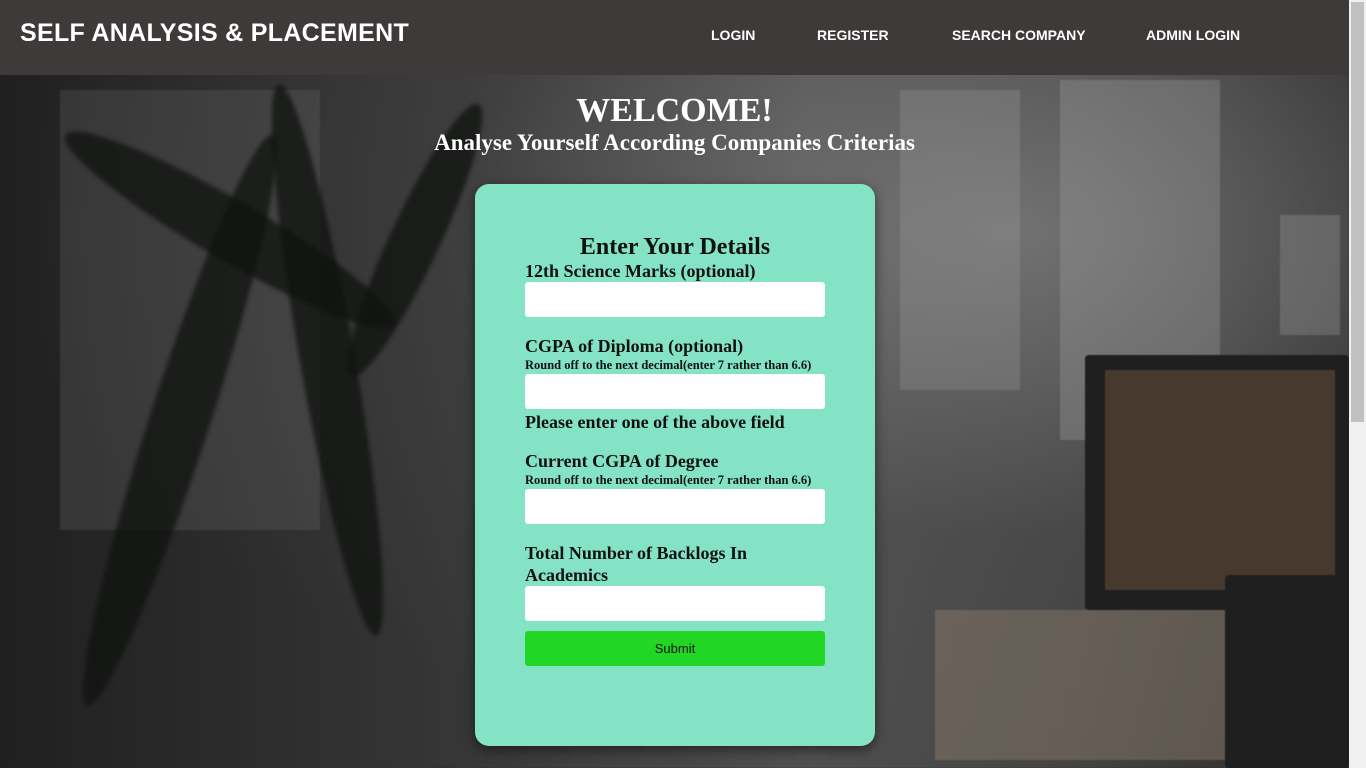 The width and height of the screenshot is (1366, 768). I want to click on nav-admin-login-link: ADMIN LOGIN, so click(1193, 35).